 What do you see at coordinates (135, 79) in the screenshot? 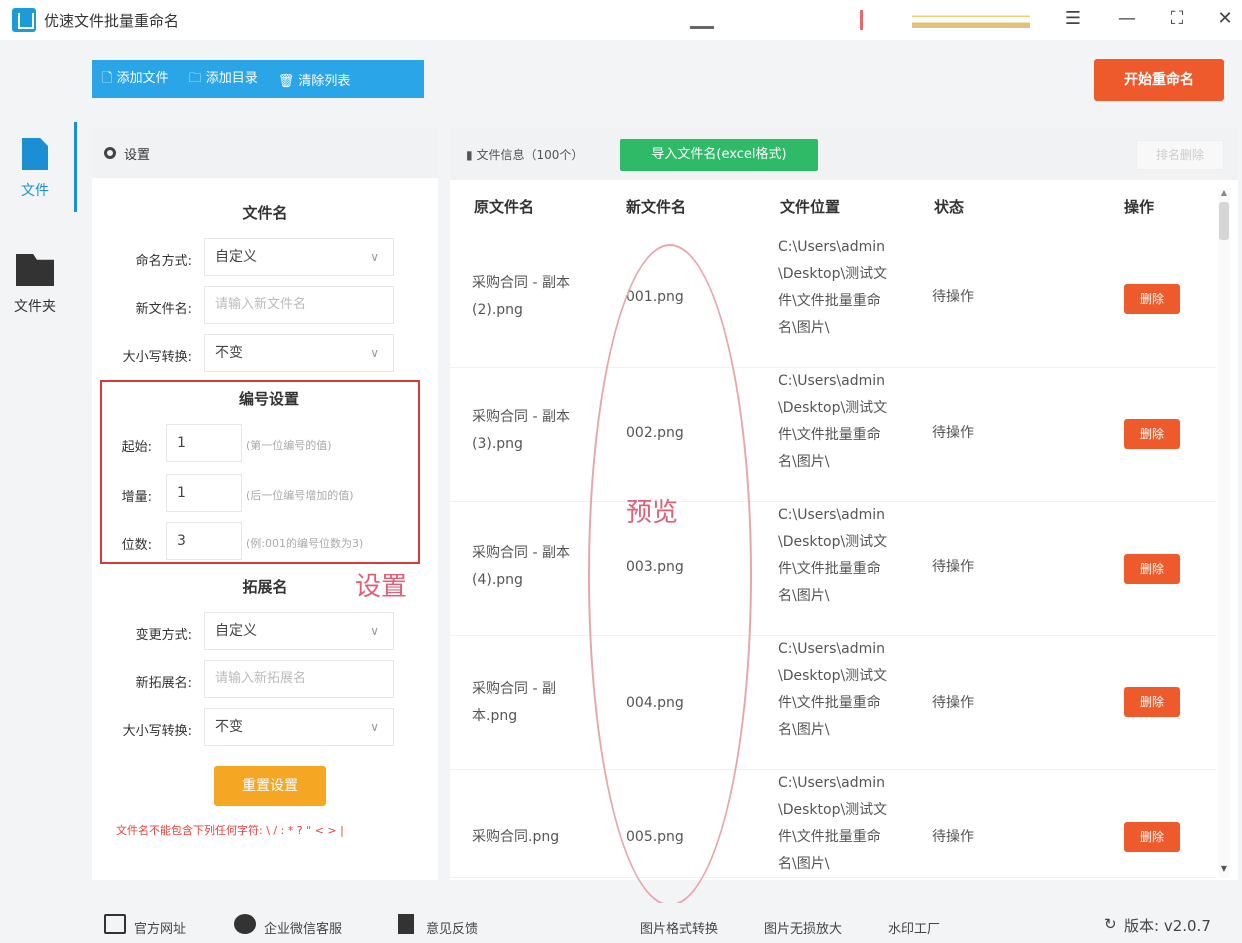
I see `add-file-button: 🗋 添加文件` at bounding box center [135, 79].